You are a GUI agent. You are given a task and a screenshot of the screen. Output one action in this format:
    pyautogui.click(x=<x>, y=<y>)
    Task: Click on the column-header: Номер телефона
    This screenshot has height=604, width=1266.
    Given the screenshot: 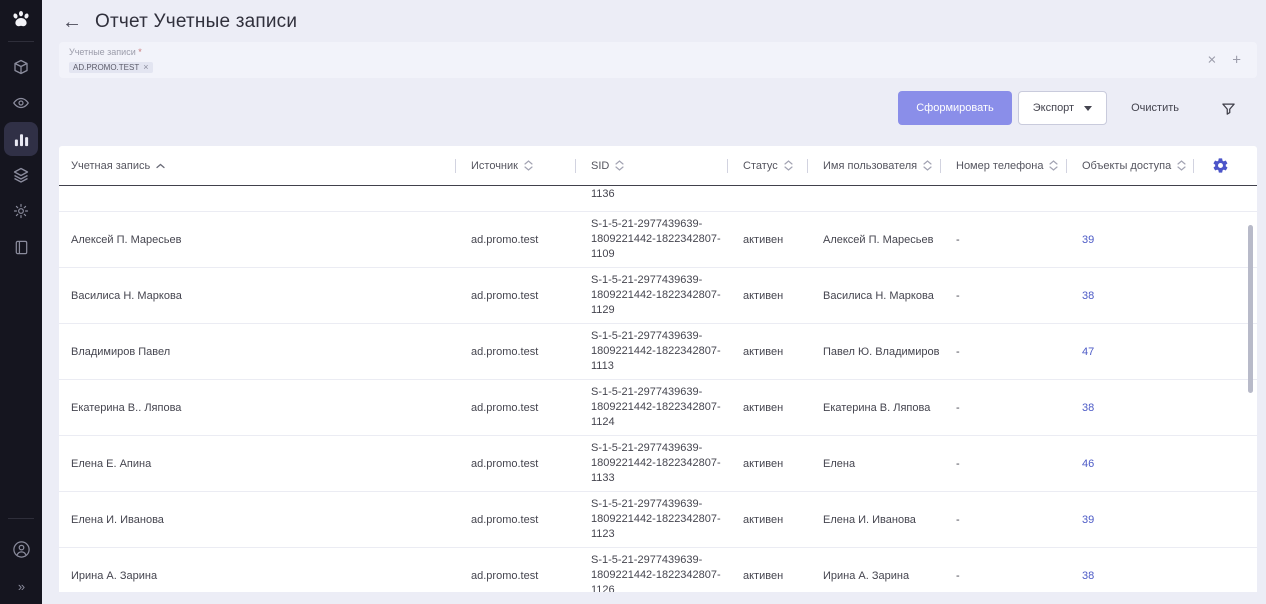 What is the action you would take?
    pyautogui.click(x=1003, y=165)
    